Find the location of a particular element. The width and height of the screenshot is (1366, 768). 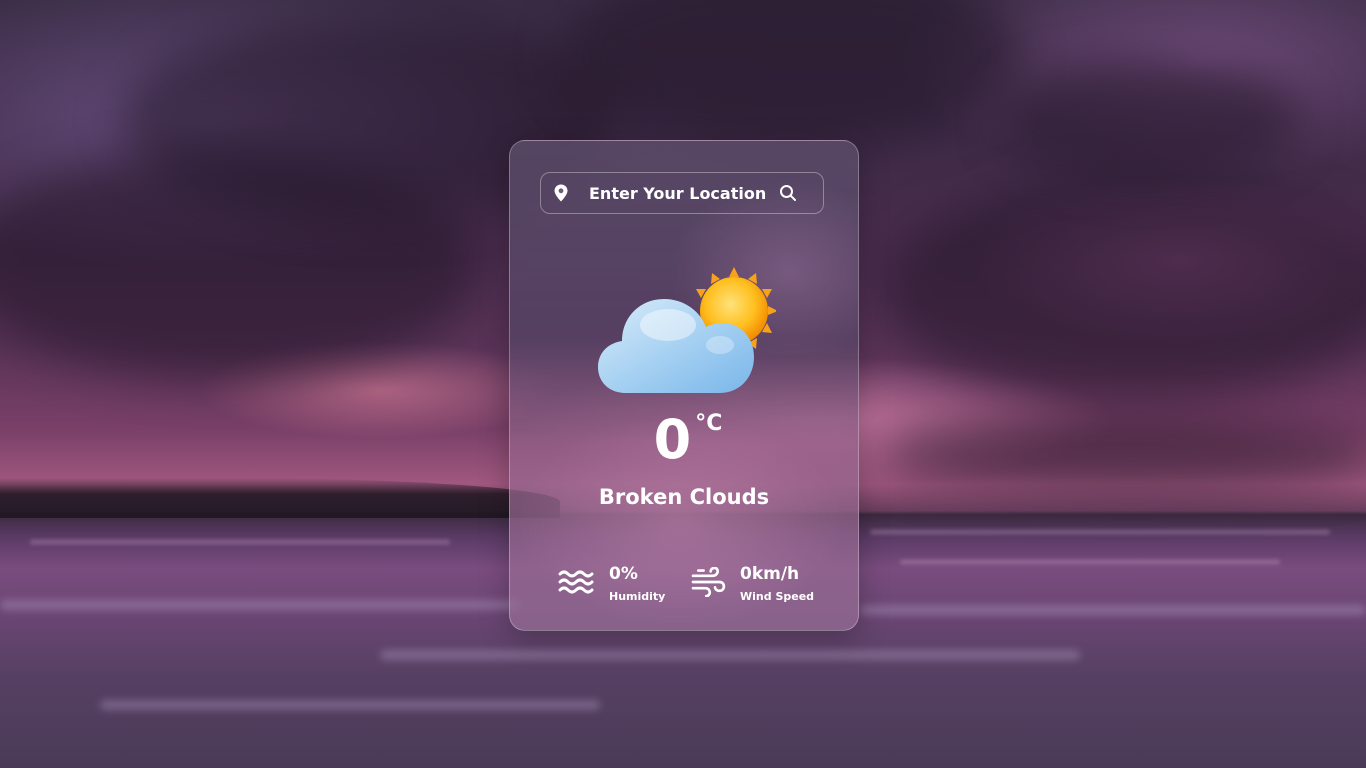

map-pin-icon is located at coordinates (561, 193).